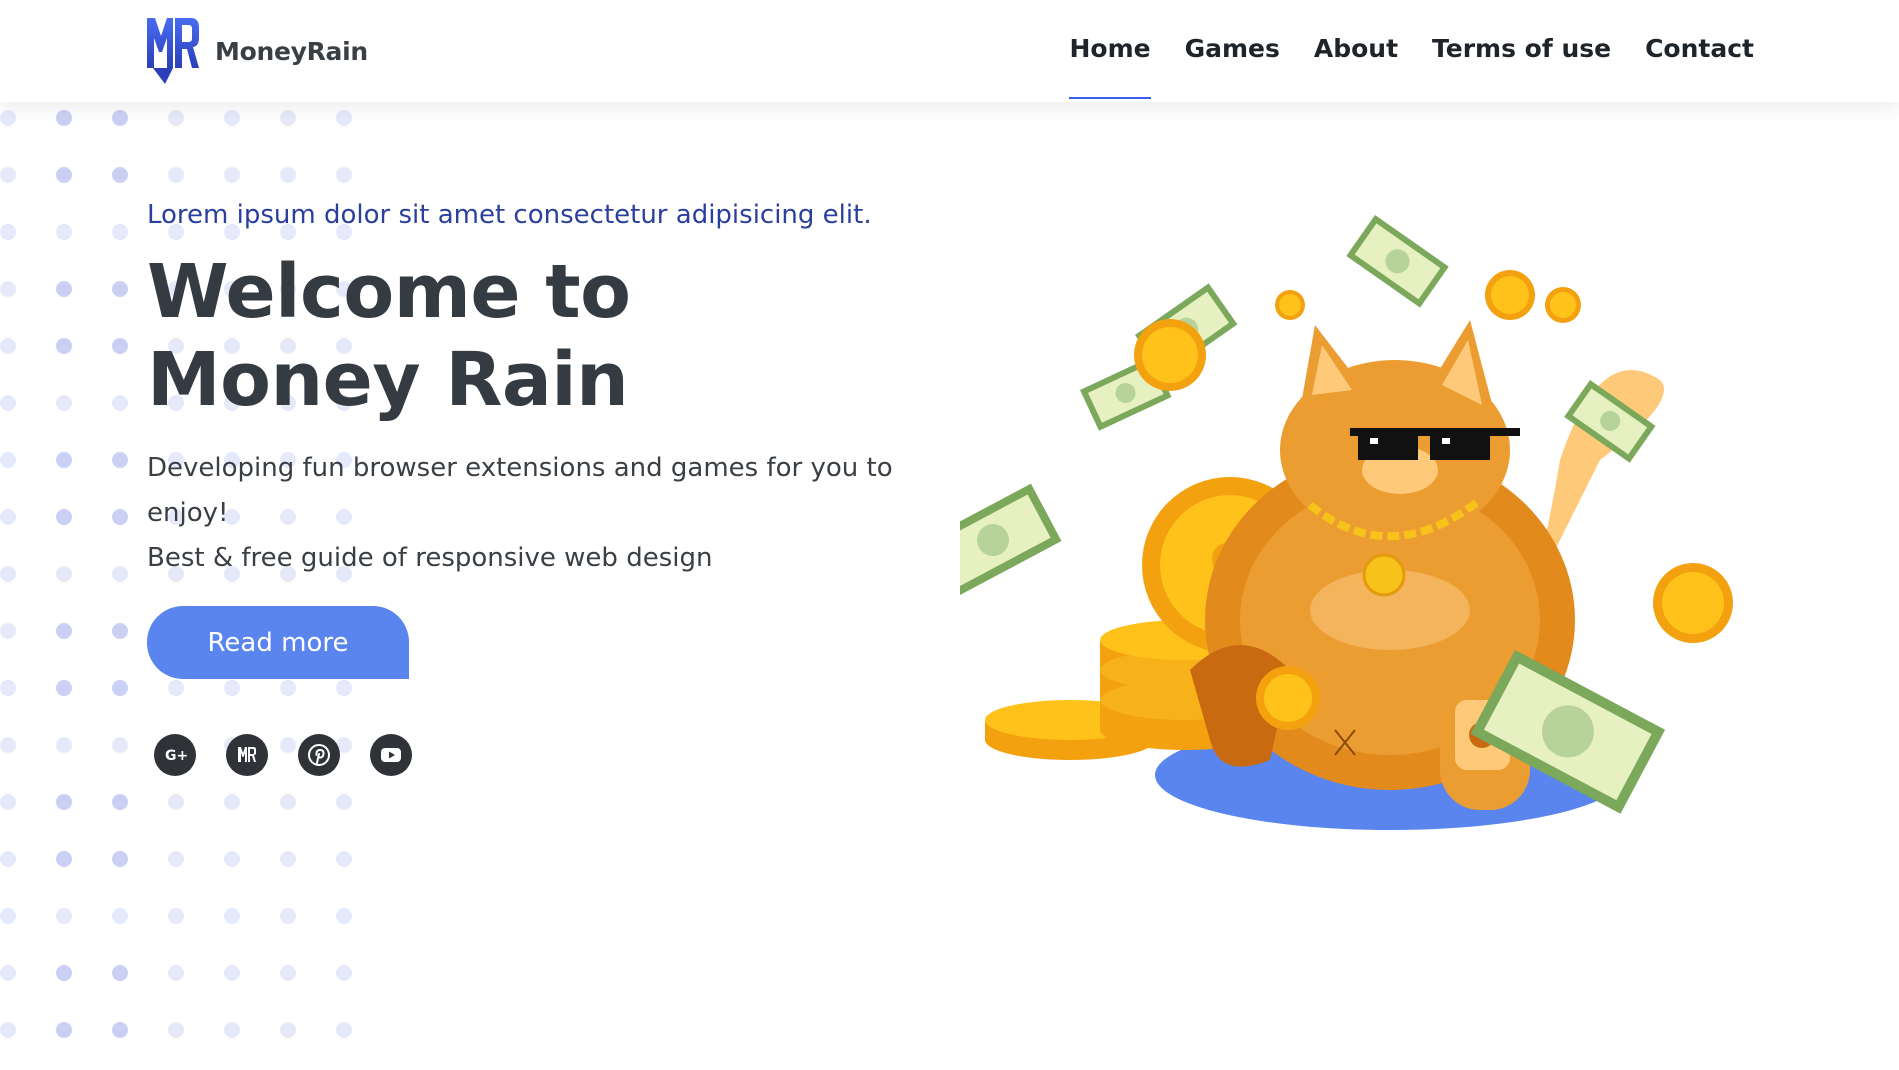 This screenshot has width=1899, height=1070. Describe the element at coordinates (1232, 66) in the screenshot. I see `nav-games: Games` at that location.